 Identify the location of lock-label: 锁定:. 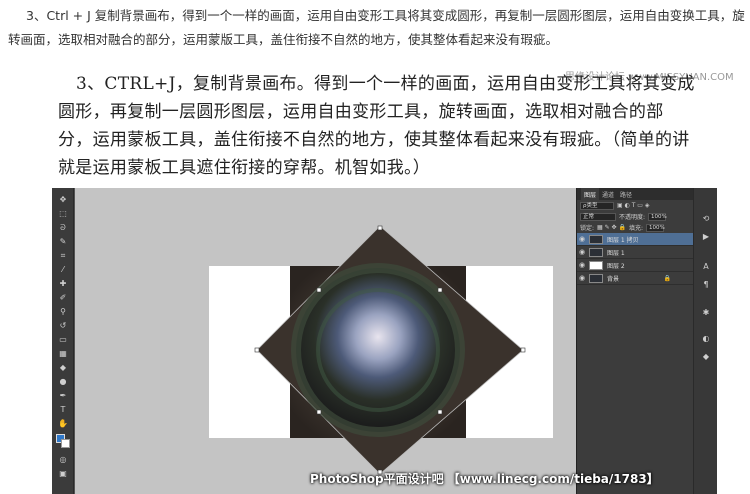
(587, 228).